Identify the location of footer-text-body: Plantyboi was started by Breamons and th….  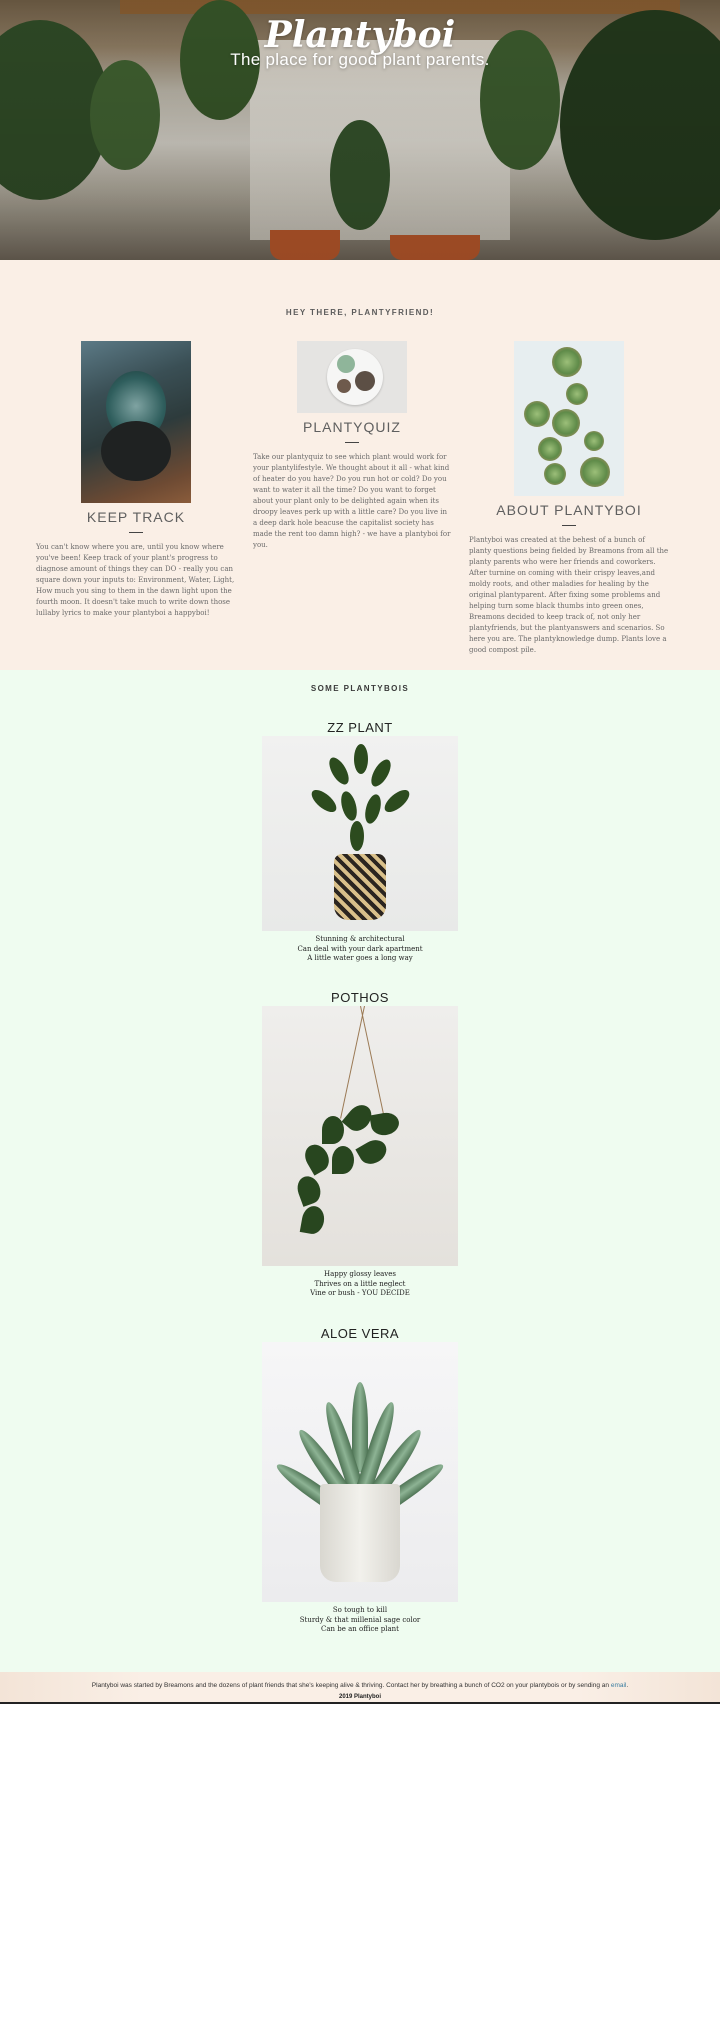
(351, 1685).